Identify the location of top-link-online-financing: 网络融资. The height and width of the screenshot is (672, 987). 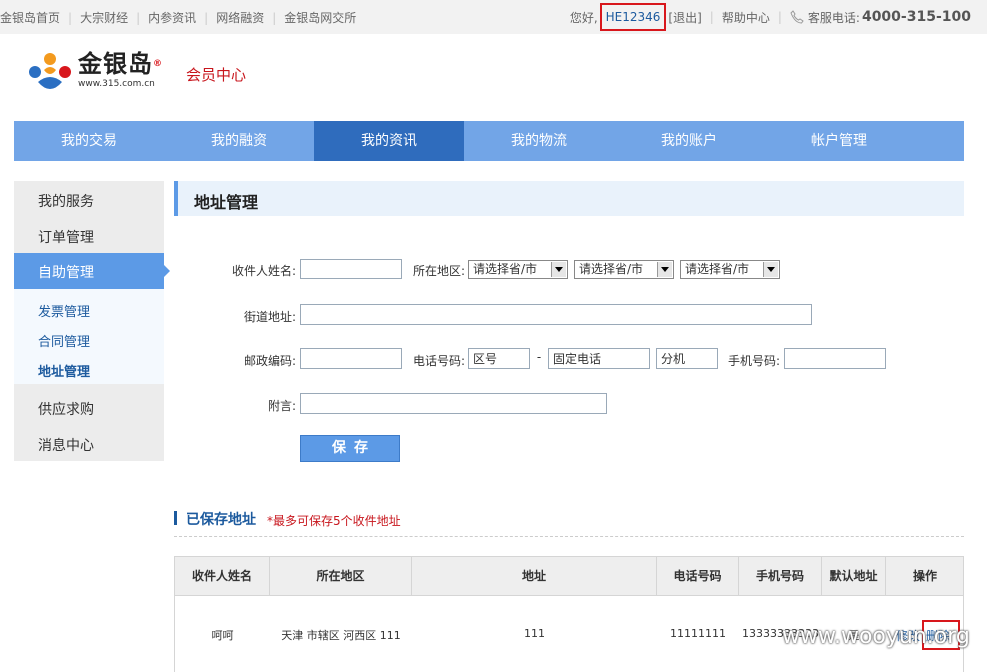
(240, 17).